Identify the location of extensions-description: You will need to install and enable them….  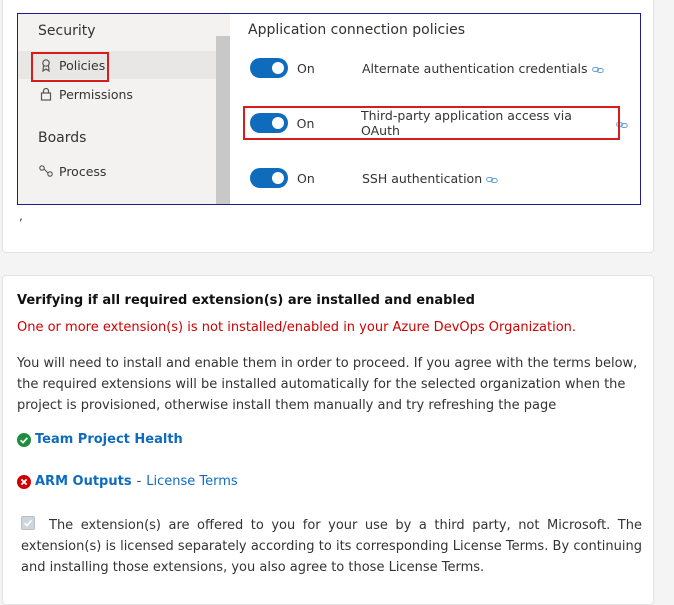
(327, 384).